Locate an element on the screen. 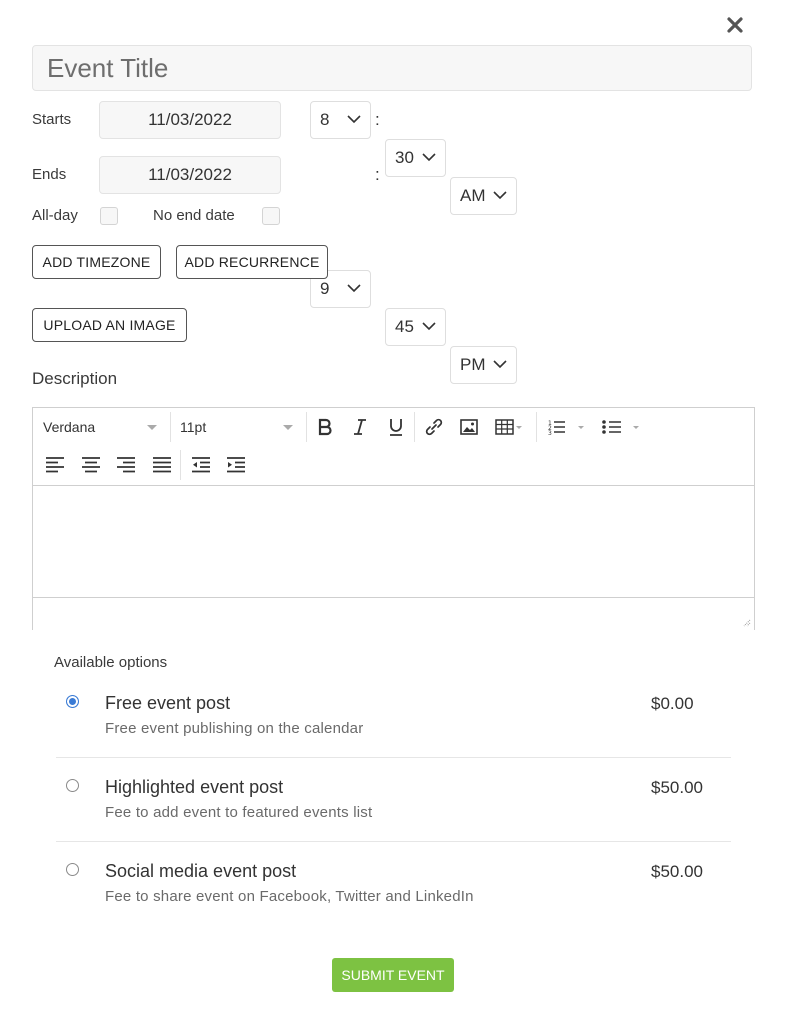 The height and width of the screenshot is (1024, 785). indent-icon is located at coordinates (236, 465).